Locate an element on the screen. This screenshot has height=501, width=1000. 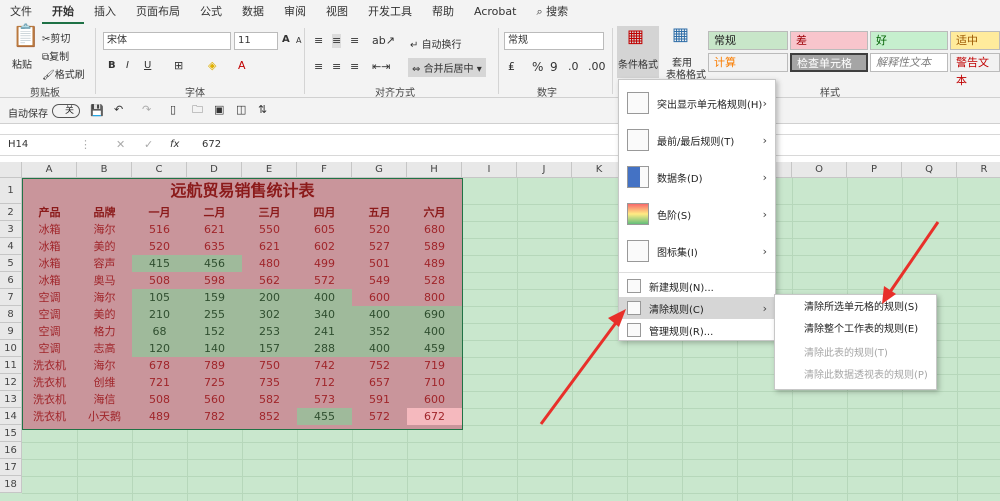
arrow-to-clear-rules is located at coordinates (579, 372).